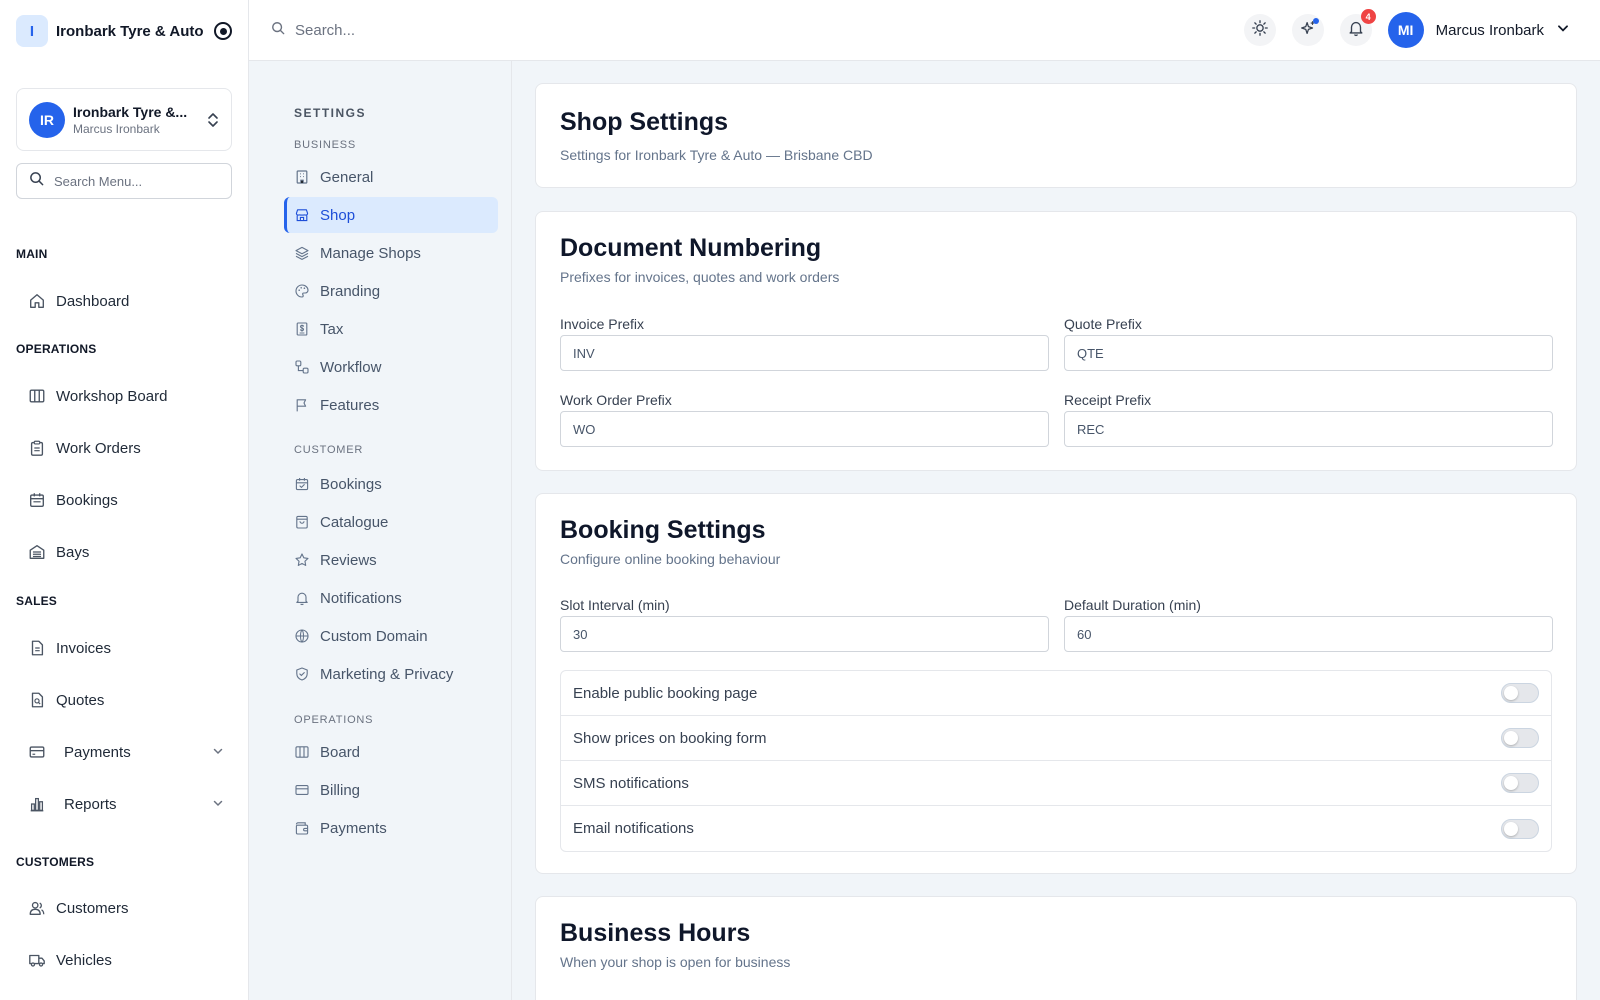 The height and width of the screenshot is (1000, 1600). What do you see at coordinates (56, 349) in the screenshot?
I see `nav-heading-operations: OPERATIONS` at bounding box center [56, 349].